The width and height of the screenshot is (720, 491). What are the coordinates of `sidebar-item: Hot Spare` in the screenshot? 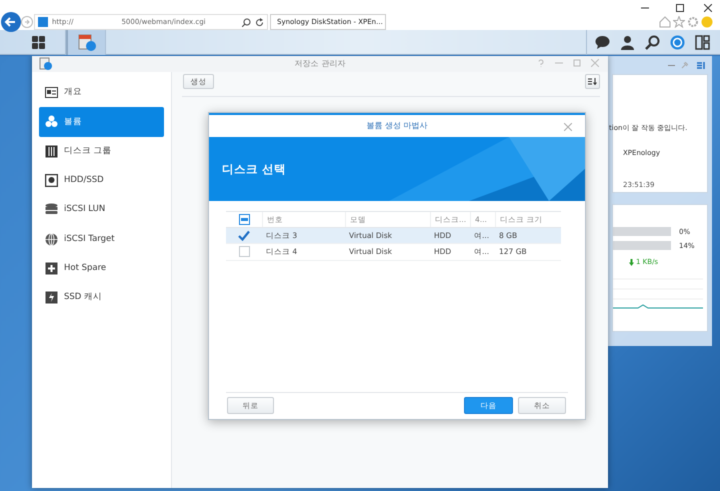 It's located at (101, 269).